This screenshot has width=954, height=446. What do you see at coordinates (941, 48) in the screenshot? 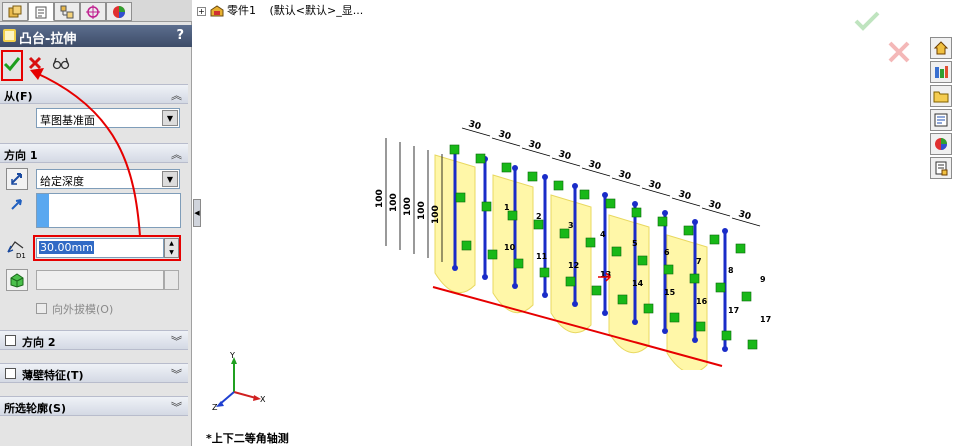
I see `resources-tab` at bounding box center [941, 48].